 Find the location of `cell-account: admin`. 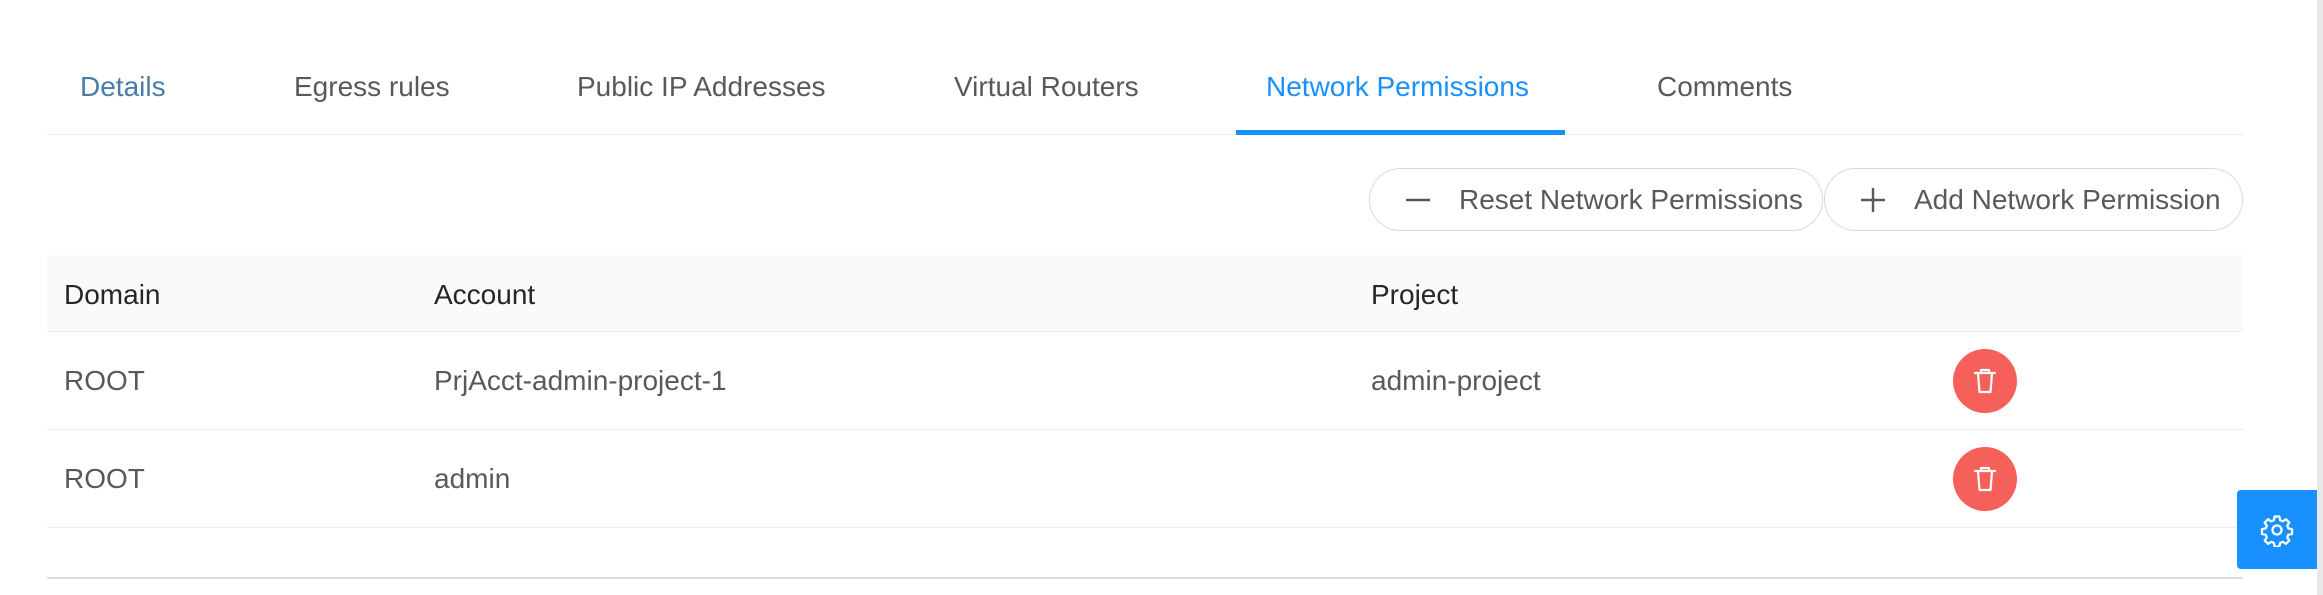

cell-account: admin is located at coordinates (472, 478).